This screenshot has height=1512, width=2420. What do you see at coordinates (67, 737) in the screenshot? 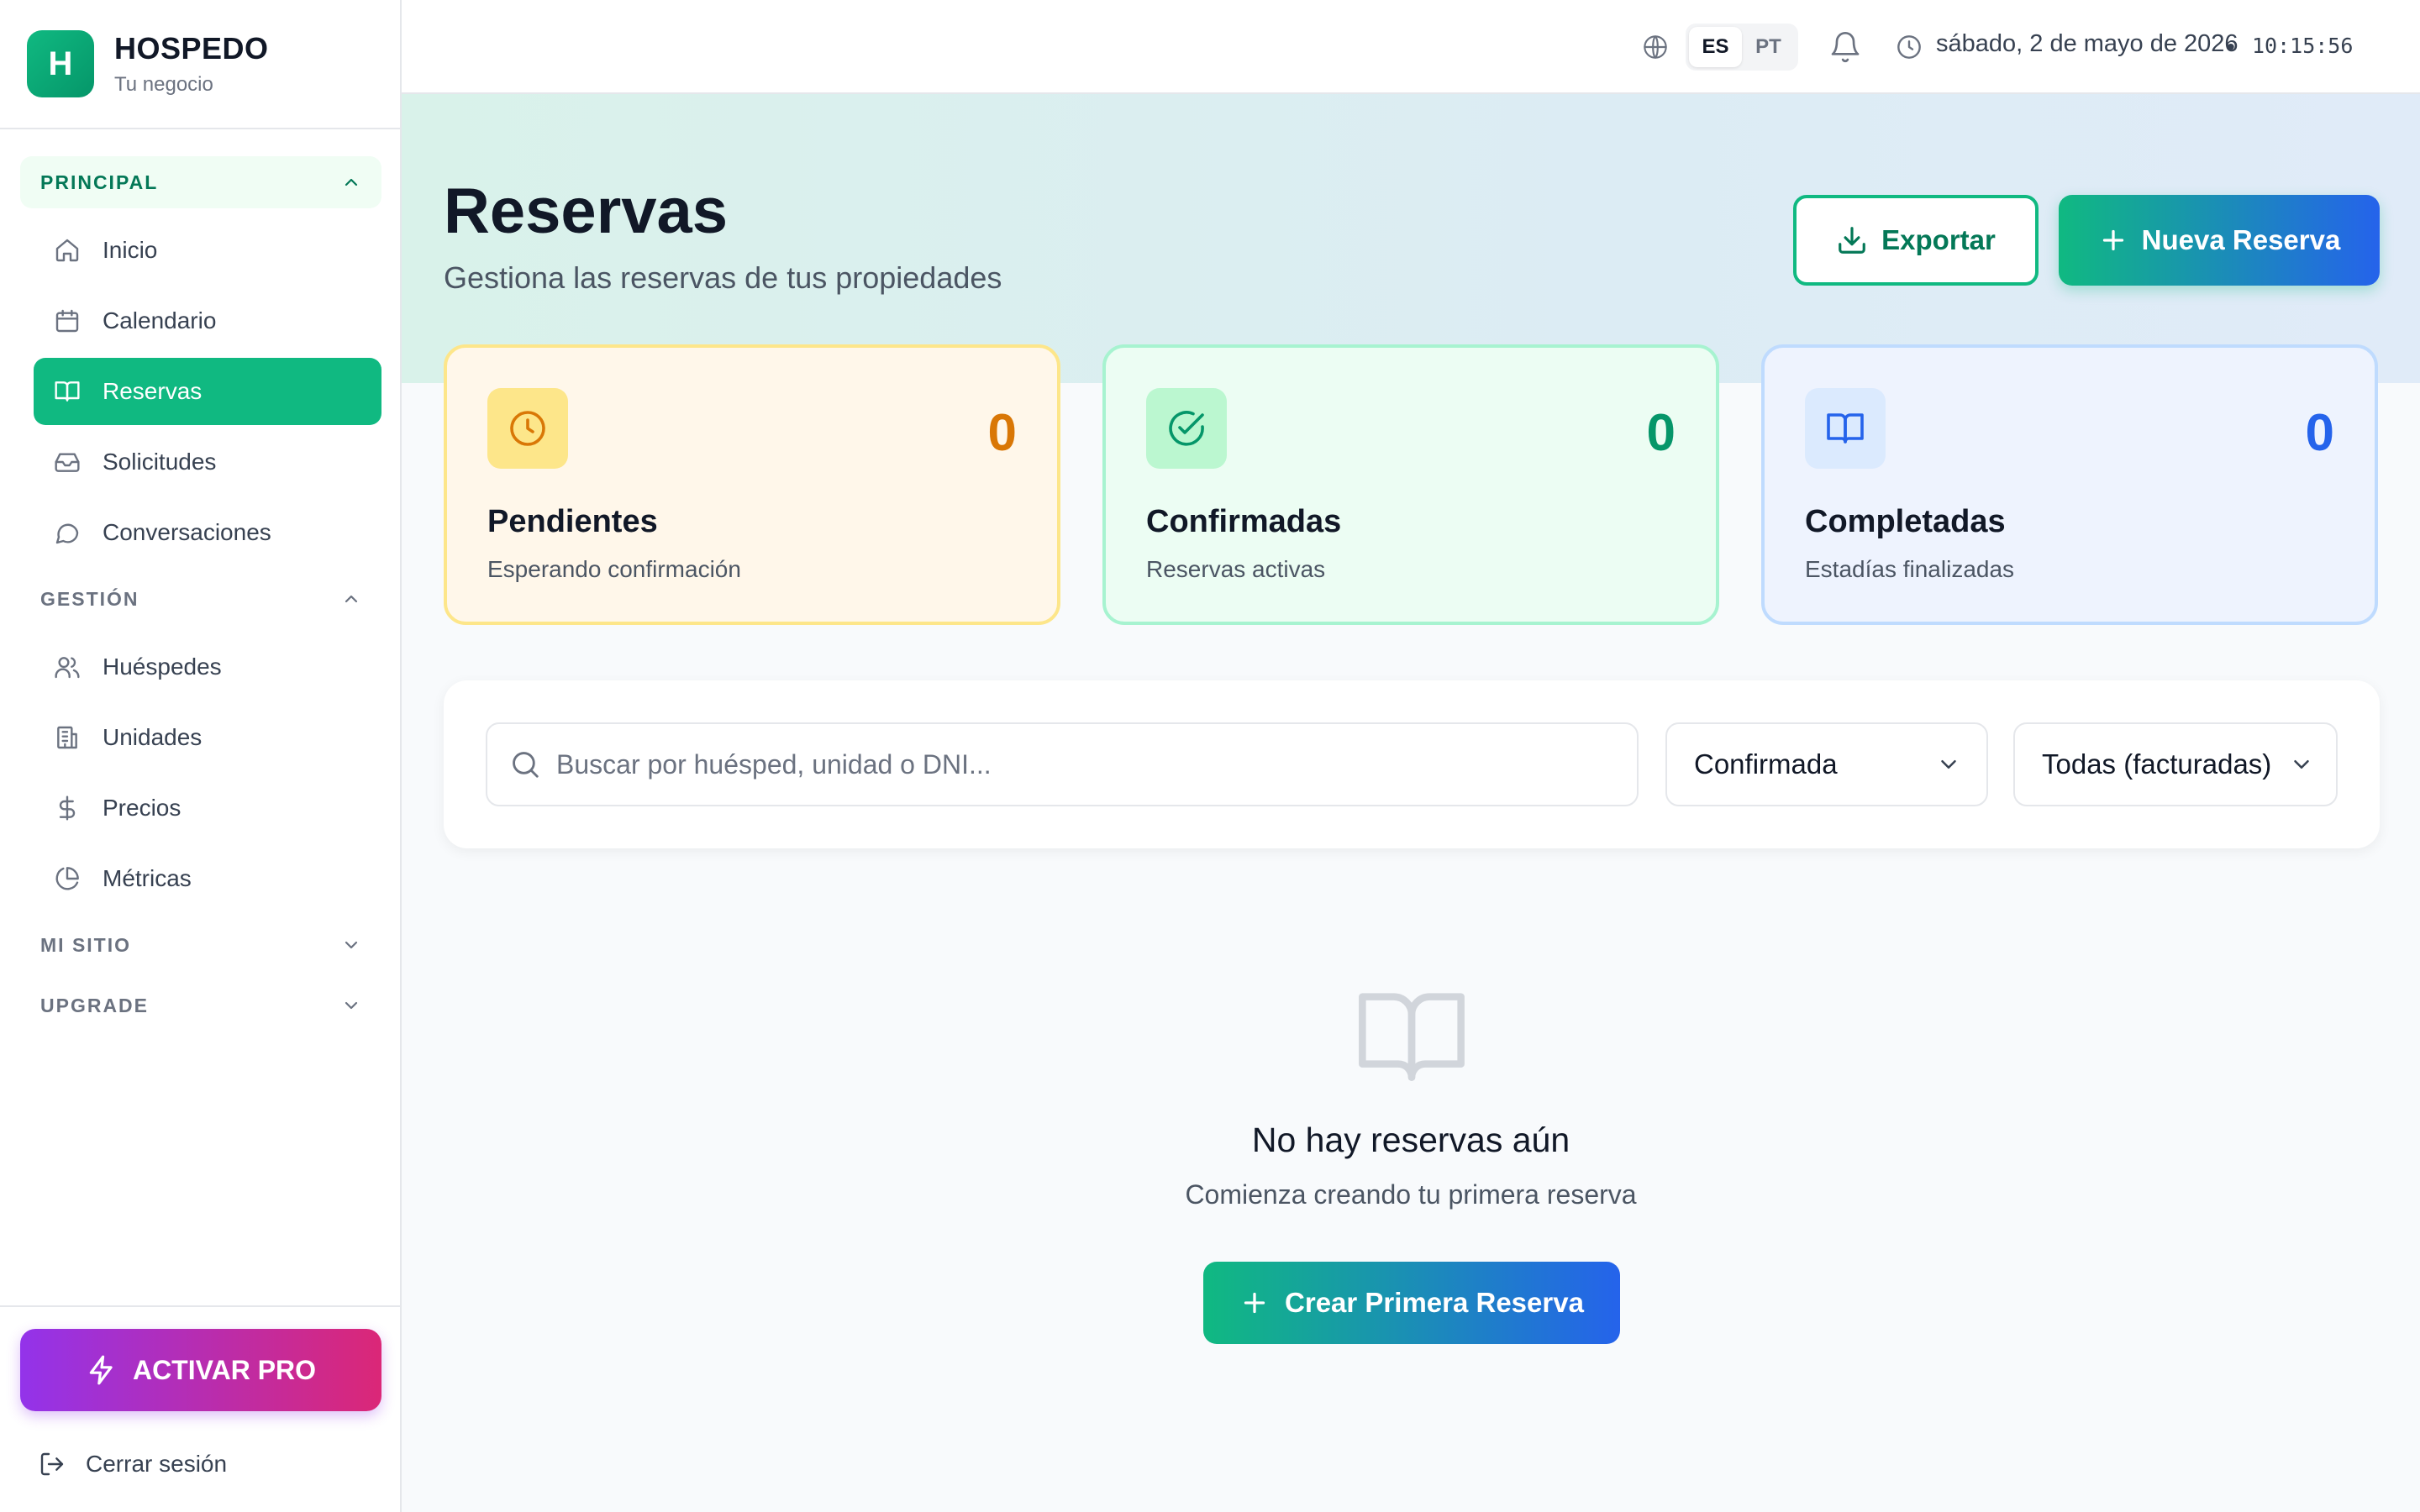
I see `building-icon` at bounding box center [67, 737].